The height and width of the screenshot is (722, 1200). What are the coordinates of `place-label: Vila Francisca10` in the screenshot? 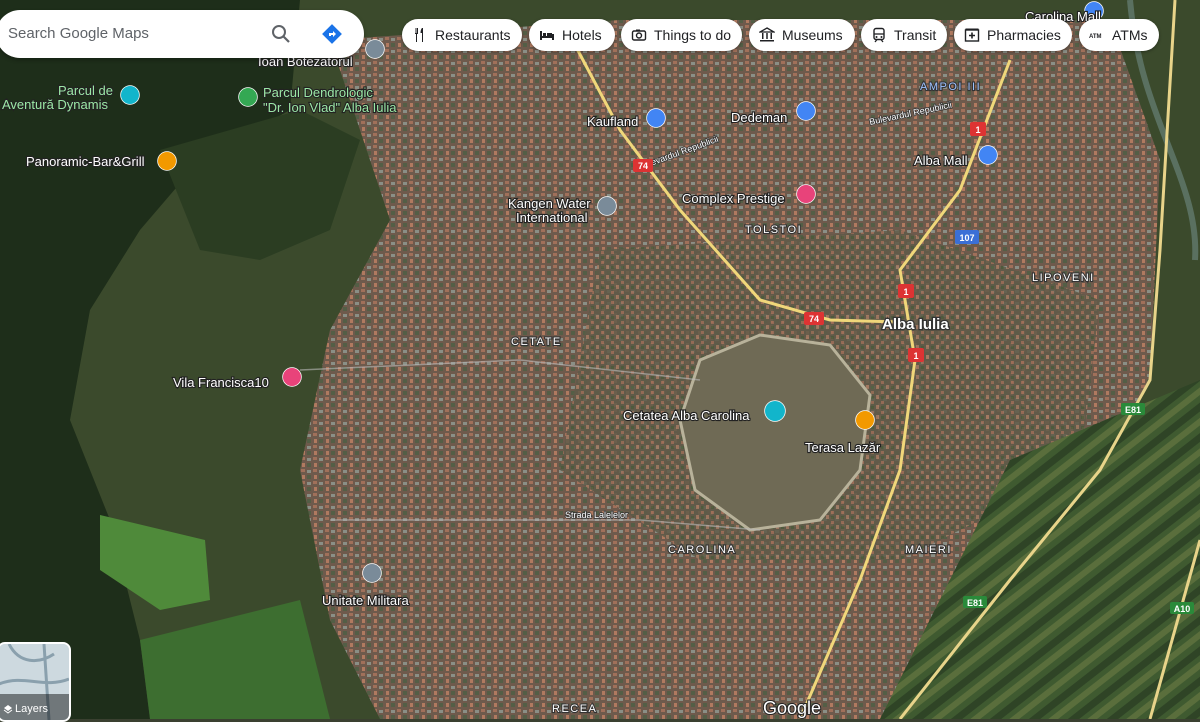 It's located at (221, 382).